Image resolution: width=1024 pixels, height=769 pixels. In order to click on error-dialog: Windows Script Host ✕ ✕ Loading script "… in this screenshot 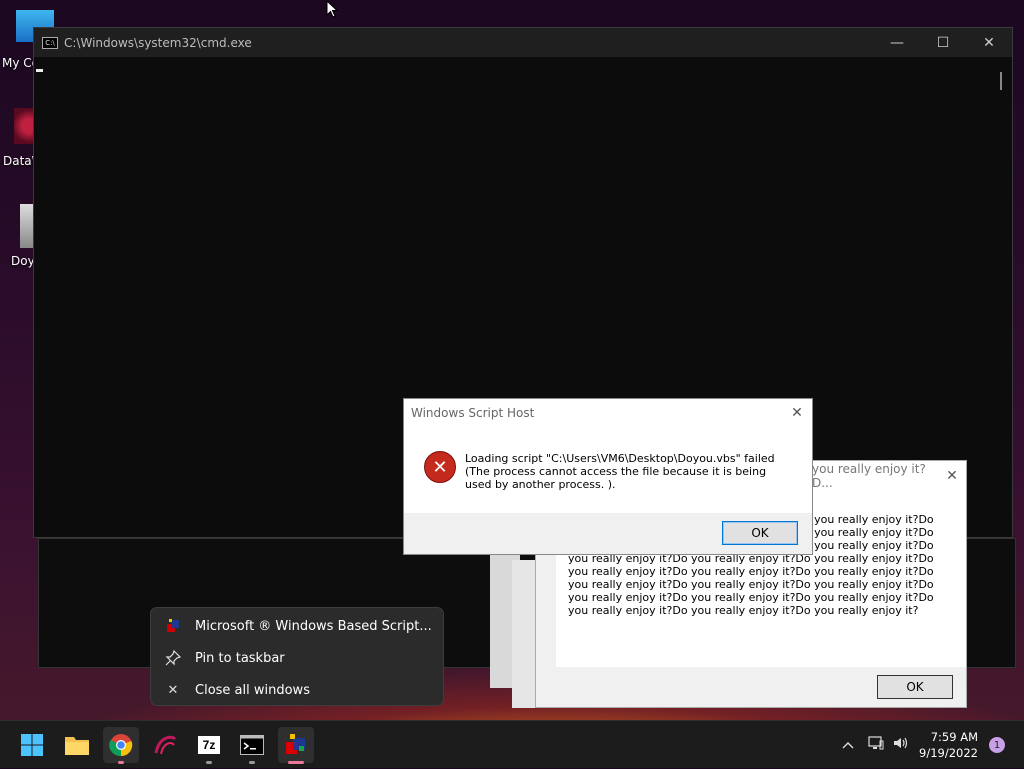, I will do `click(608, 476)`.